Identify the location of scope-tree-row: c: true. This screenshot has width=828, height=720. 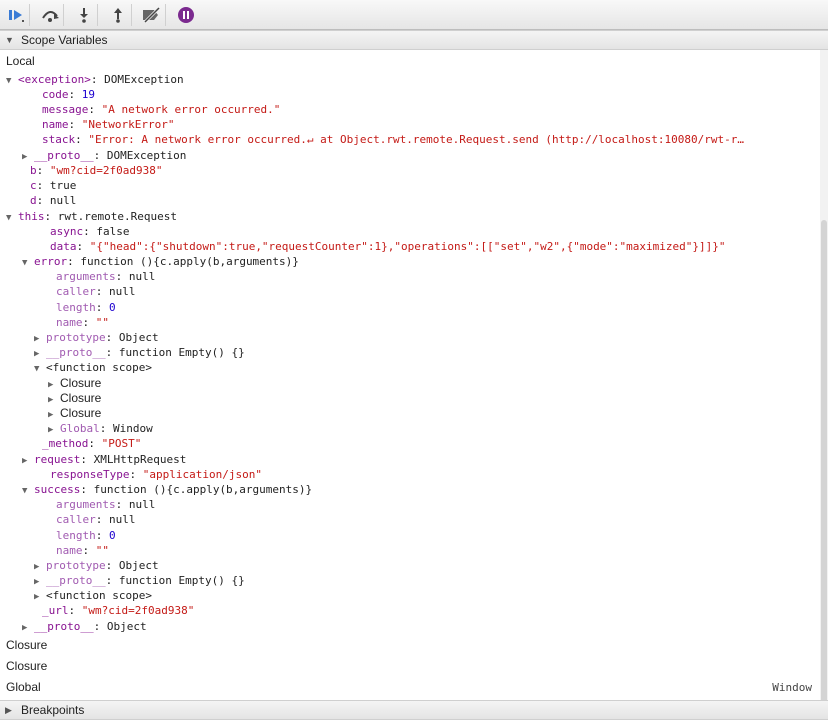
(53, 185).